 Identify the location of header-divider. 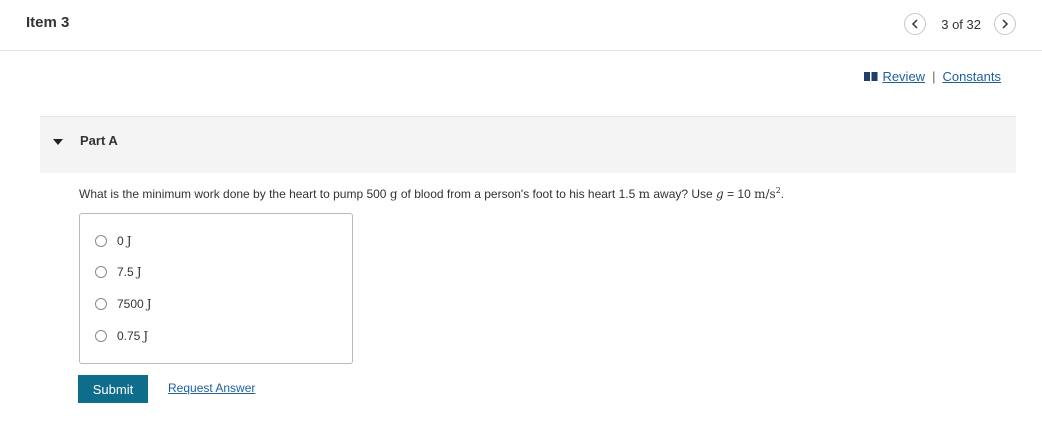
(521, 50).